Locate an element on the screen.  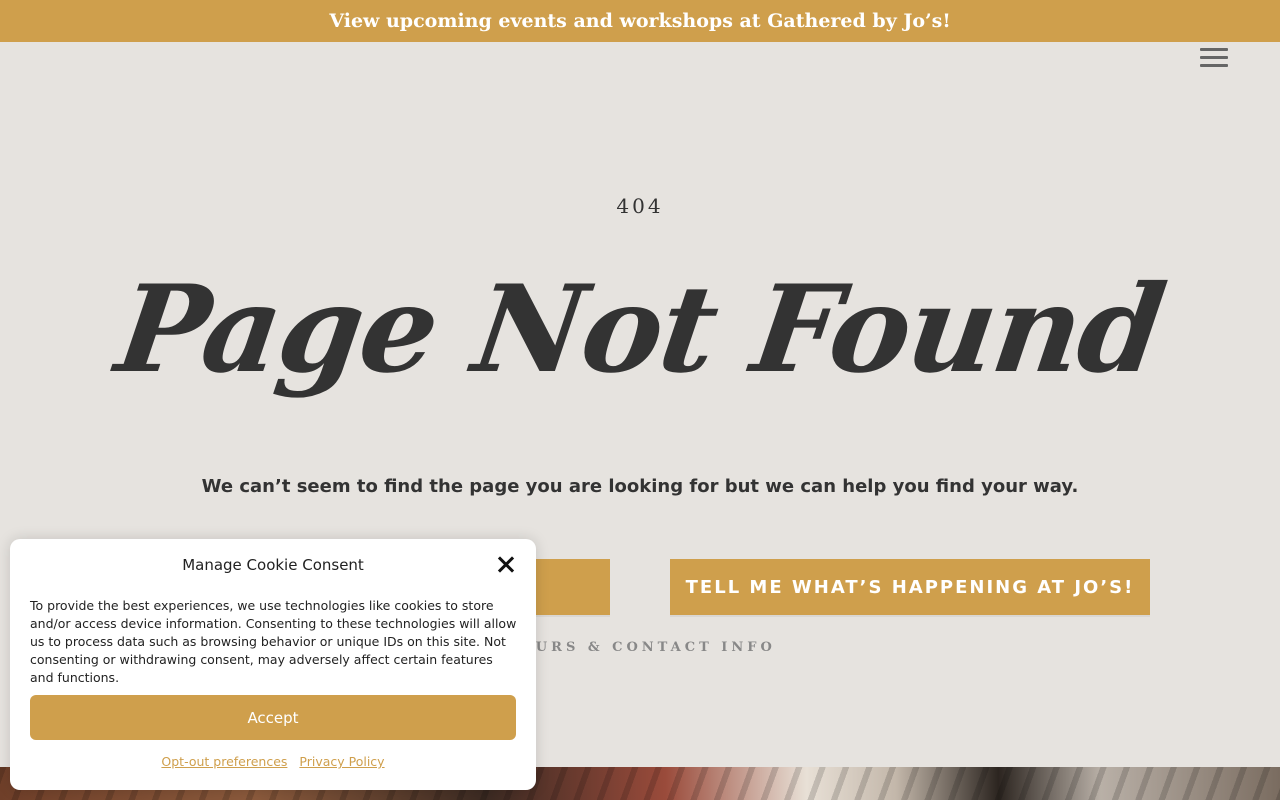
cookie-dialog-title: Manage Cookie Consent is located at coordinates (273, 565).